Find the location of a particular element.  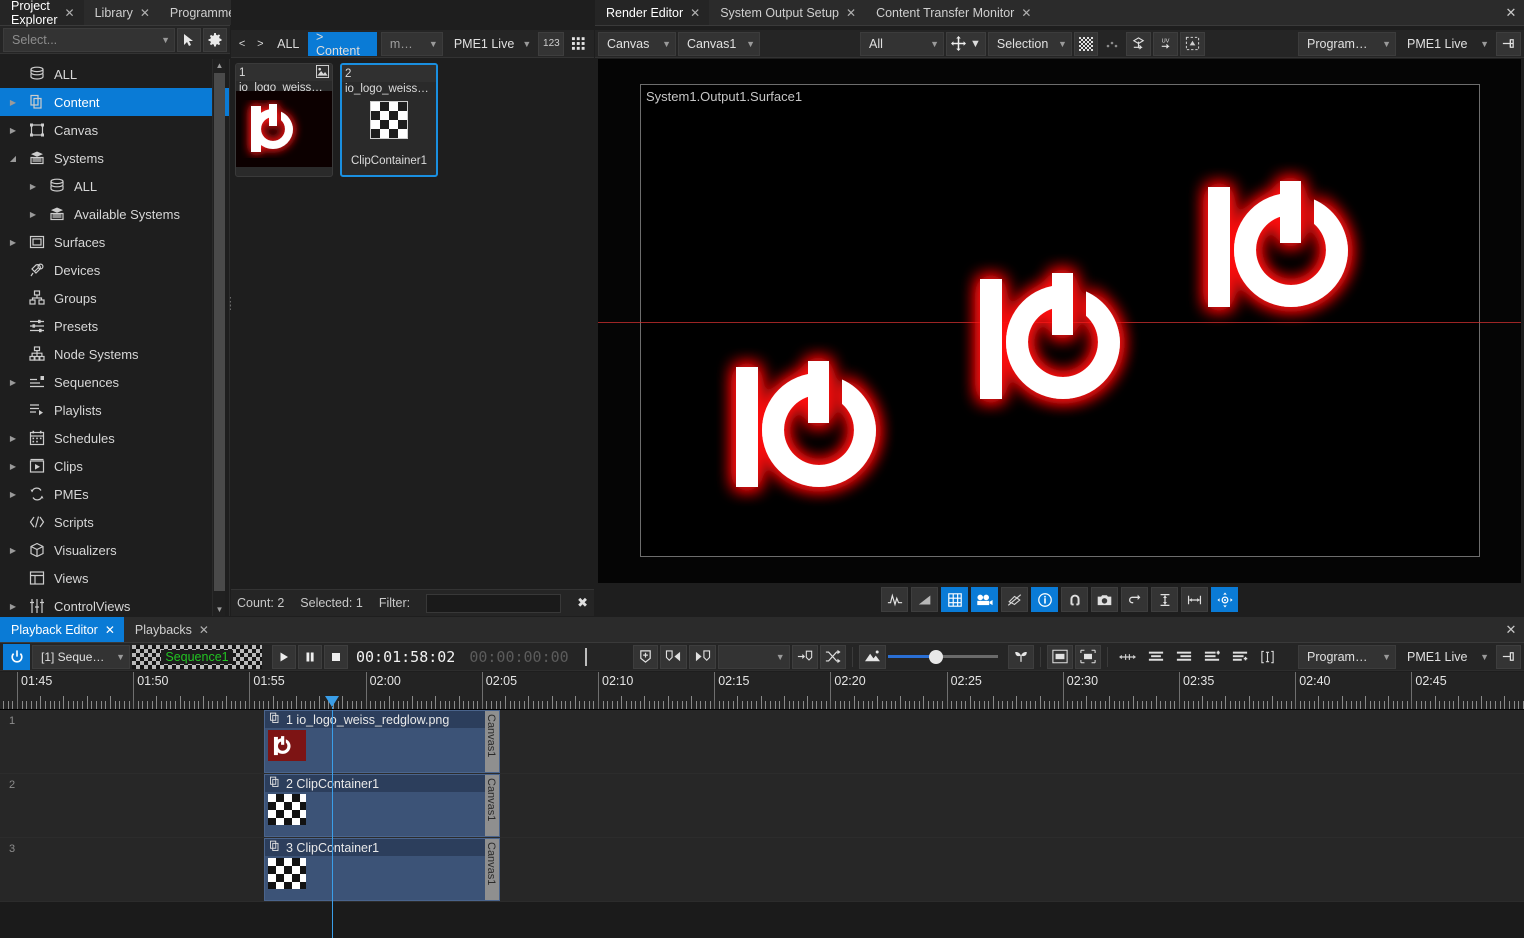

move-tool-button: ▼ is located at coordinates (966, 43).